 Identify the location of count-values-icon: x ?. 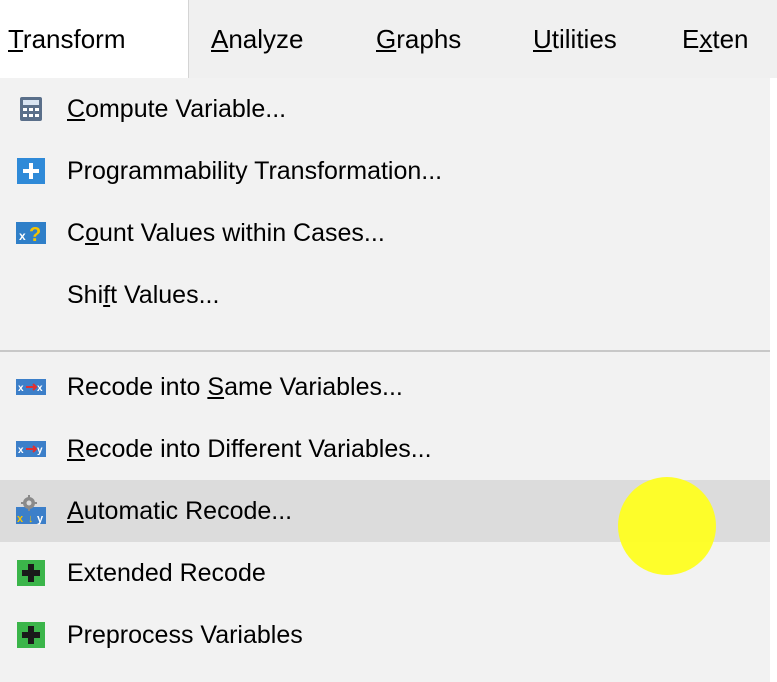
(31, 233).